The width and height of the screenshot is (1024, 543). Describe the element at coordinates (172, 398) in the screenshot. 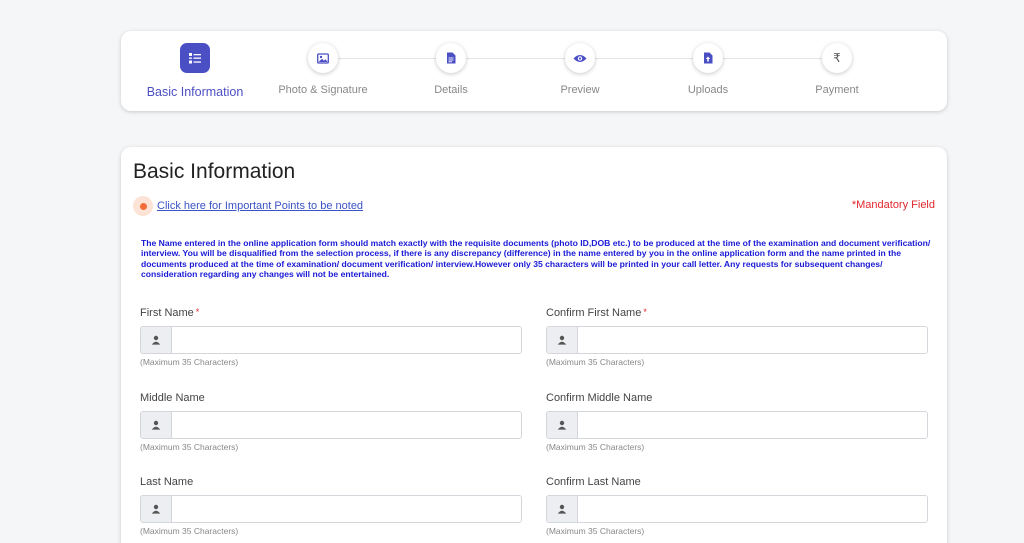

I see `middle-name-label: Middle Name` at that location.